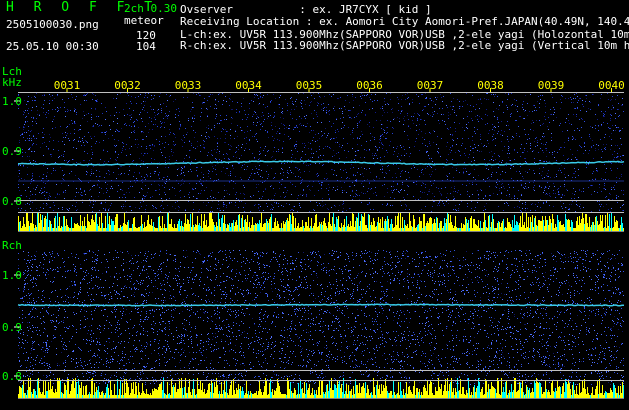 This screenshot has height=410, width=629. What do you see at coordinates (339, 85) in the screenshot?
I see `time-markers: 0031 0032 0033 0034 0035 0036 0037 0038 0039 0040` at bounding box center [339, 85].